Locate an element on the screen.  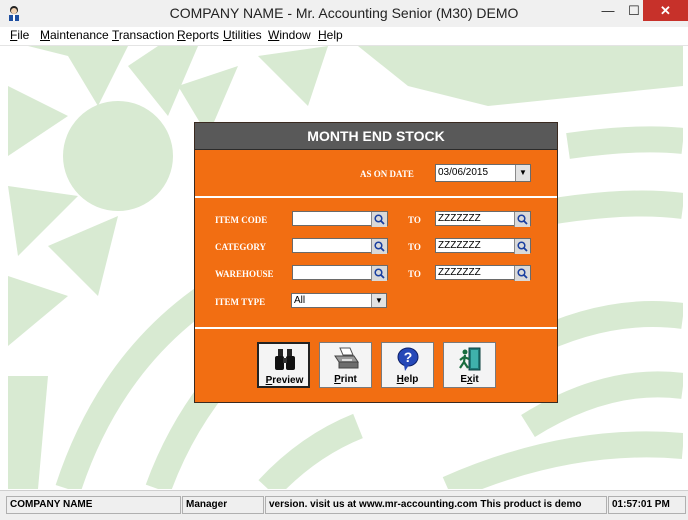
category-to-input: ZZZZZZZ is located at coordinates (483, 246).